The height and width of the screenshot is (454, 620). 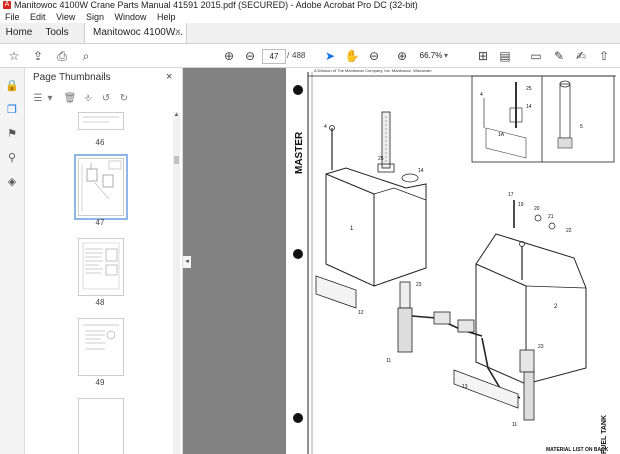 What do you see at coordinates (130, 17) in the screenshot?
I see `menu-window: Window` at bounding box center [130, 17].